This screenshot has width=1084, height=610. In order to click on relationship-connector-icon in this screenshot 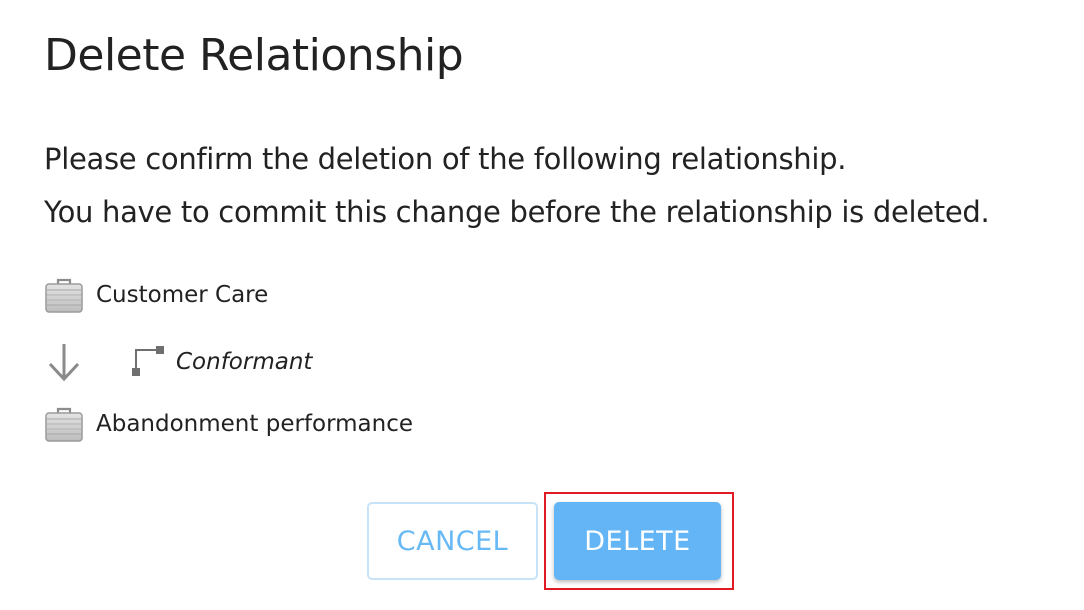, I will do `click(148, 362)`.